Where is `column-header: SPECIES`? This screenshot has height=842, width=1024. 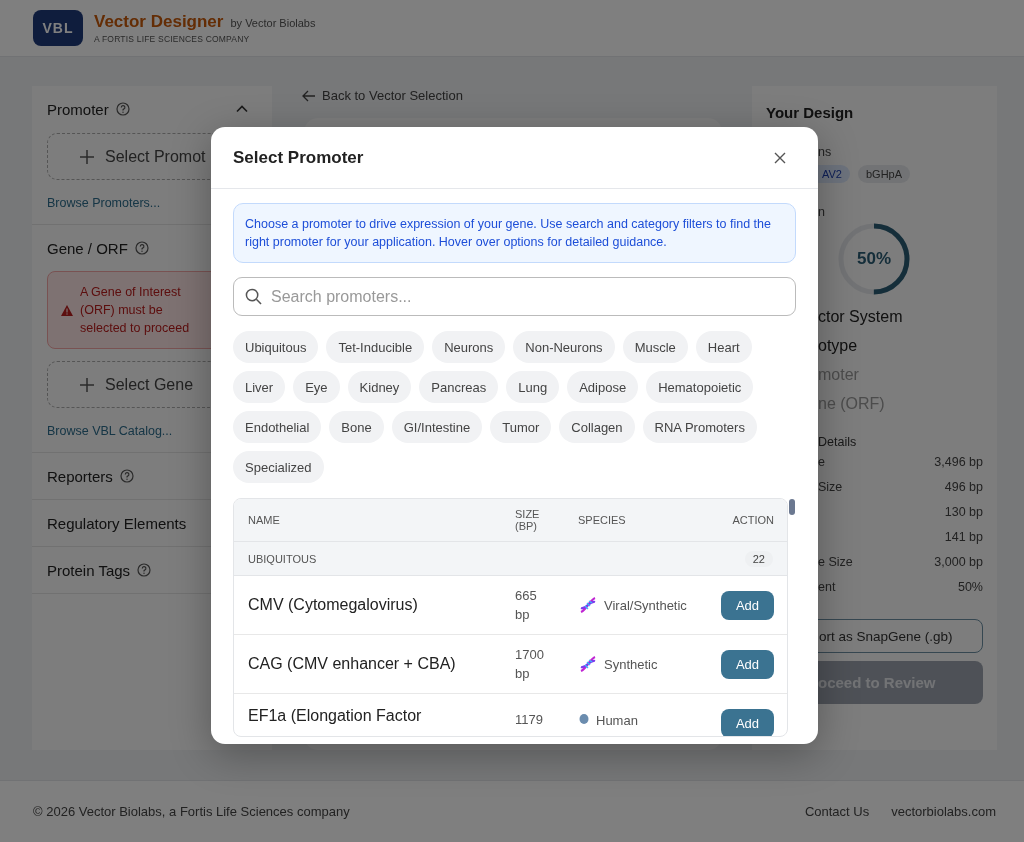
column-header: SPECIES is located at coordinates (602, 520).